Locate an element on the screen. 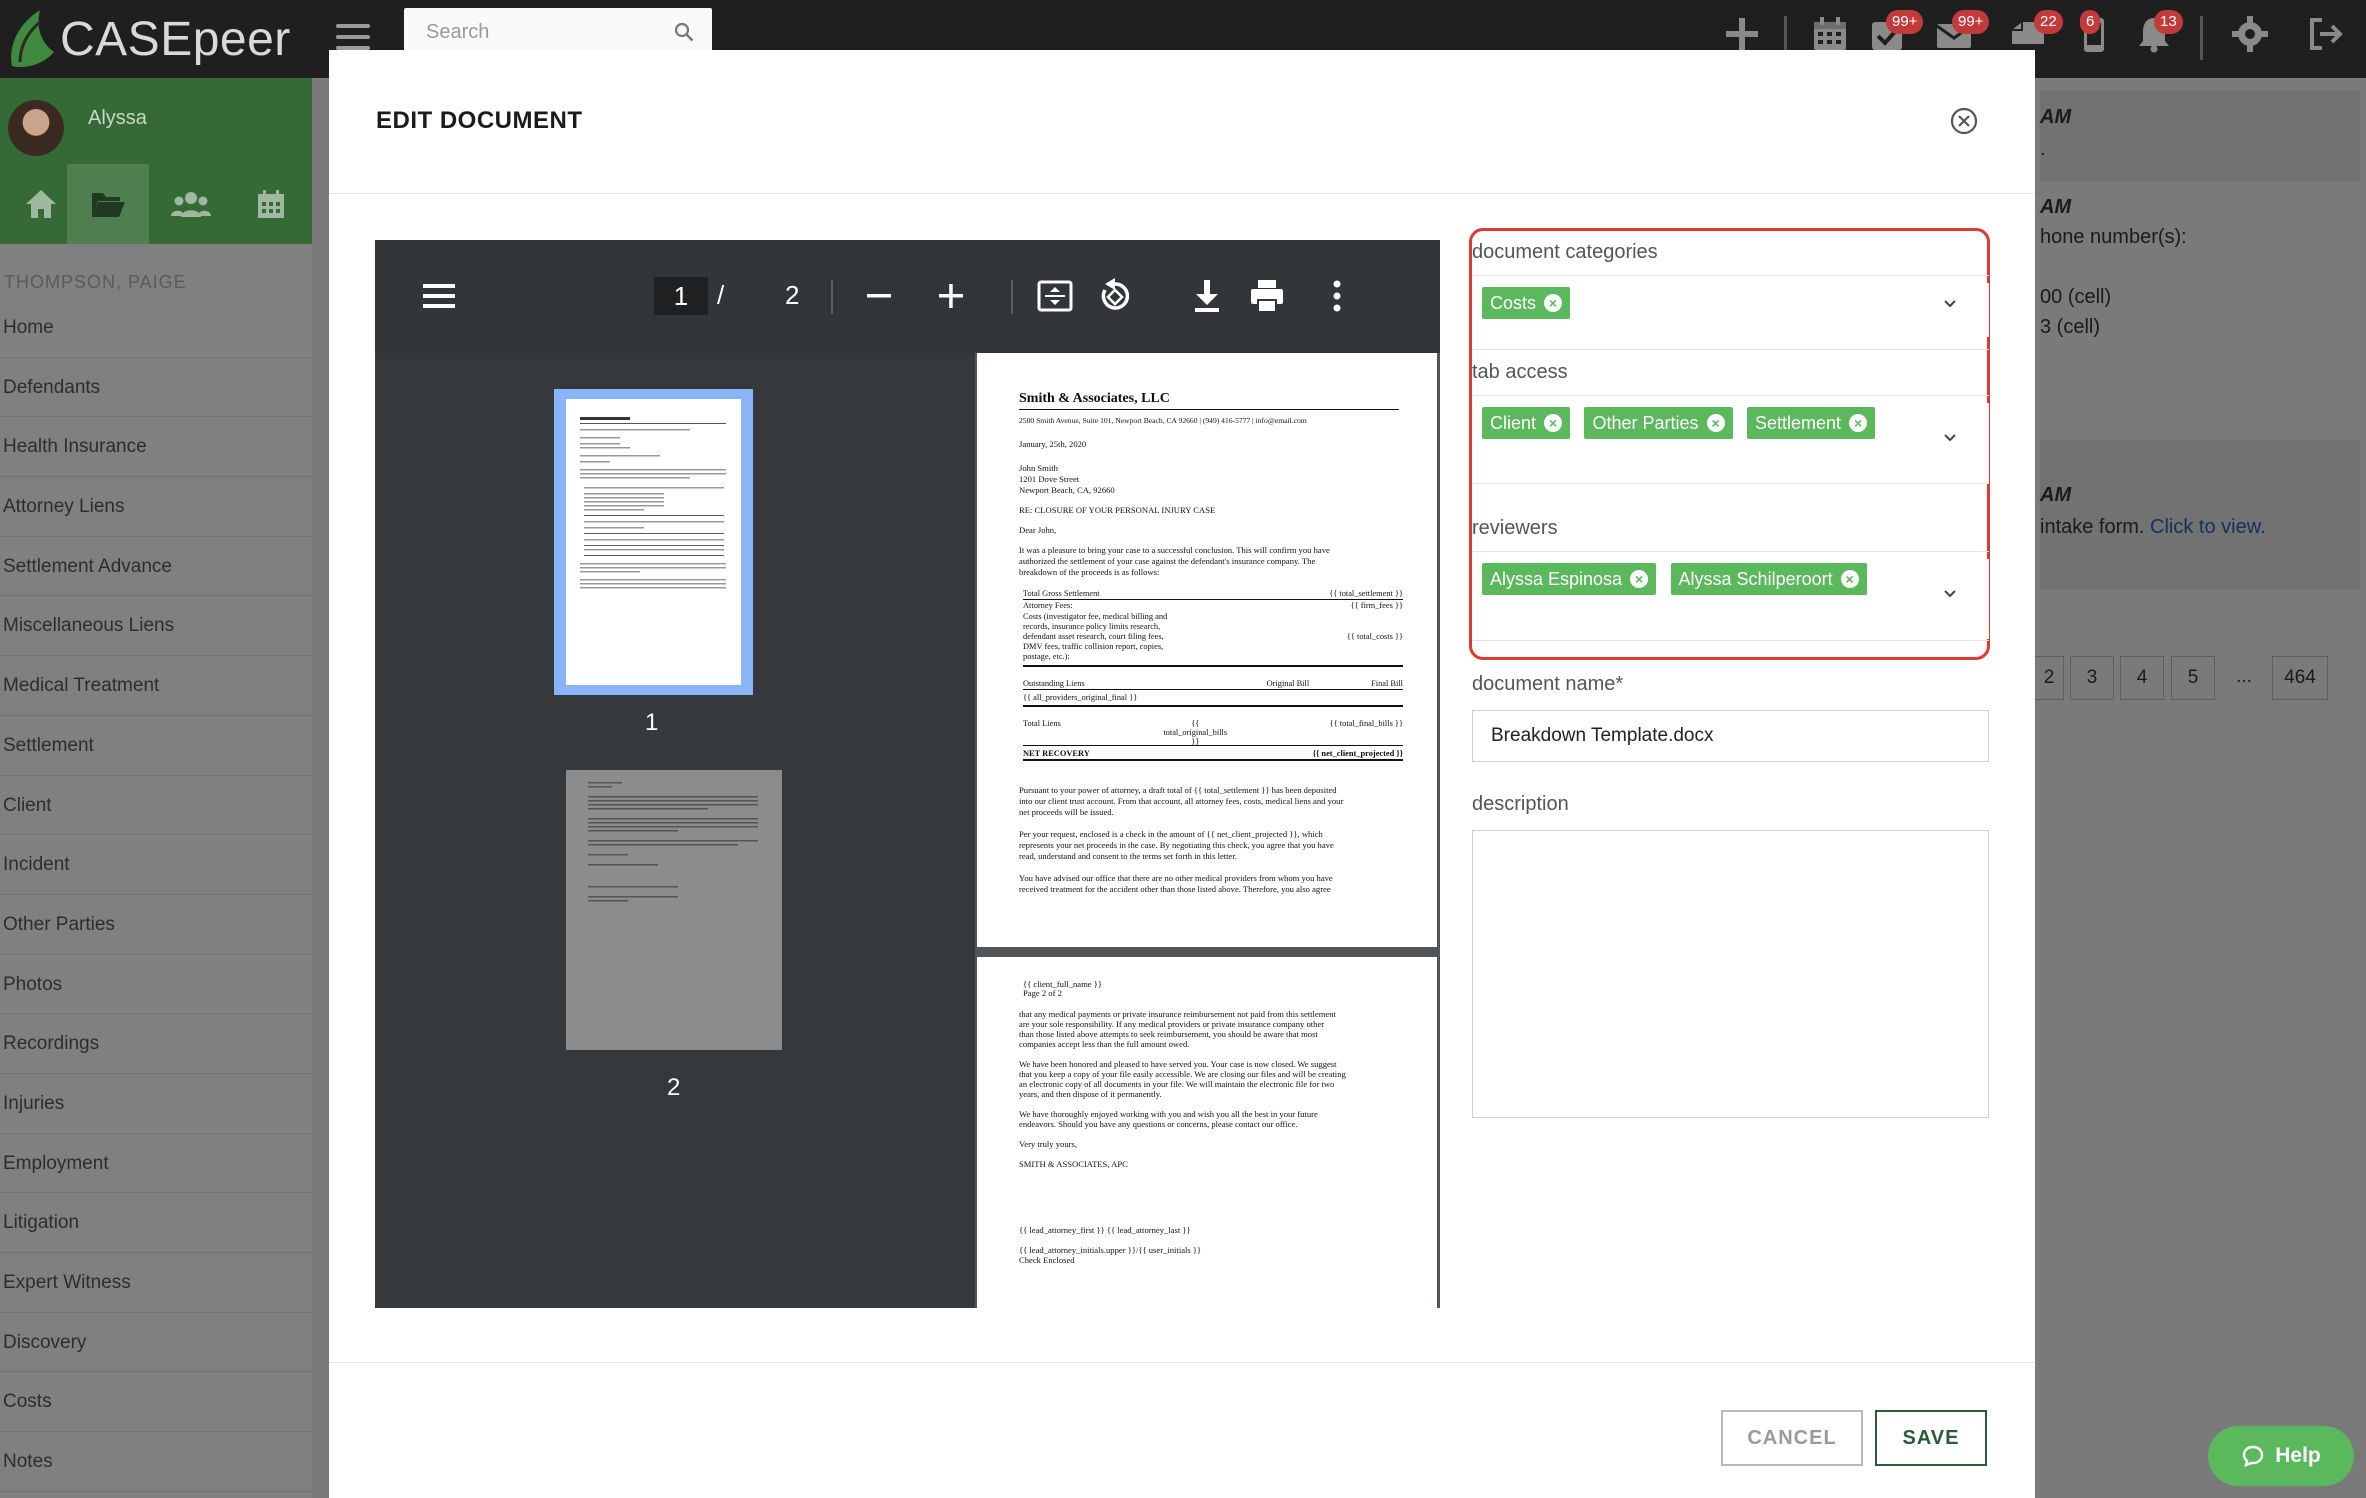 The width and height of the screenshot is (2366, 1498). page-number-input: 1 is located at coordinates (681, 296).